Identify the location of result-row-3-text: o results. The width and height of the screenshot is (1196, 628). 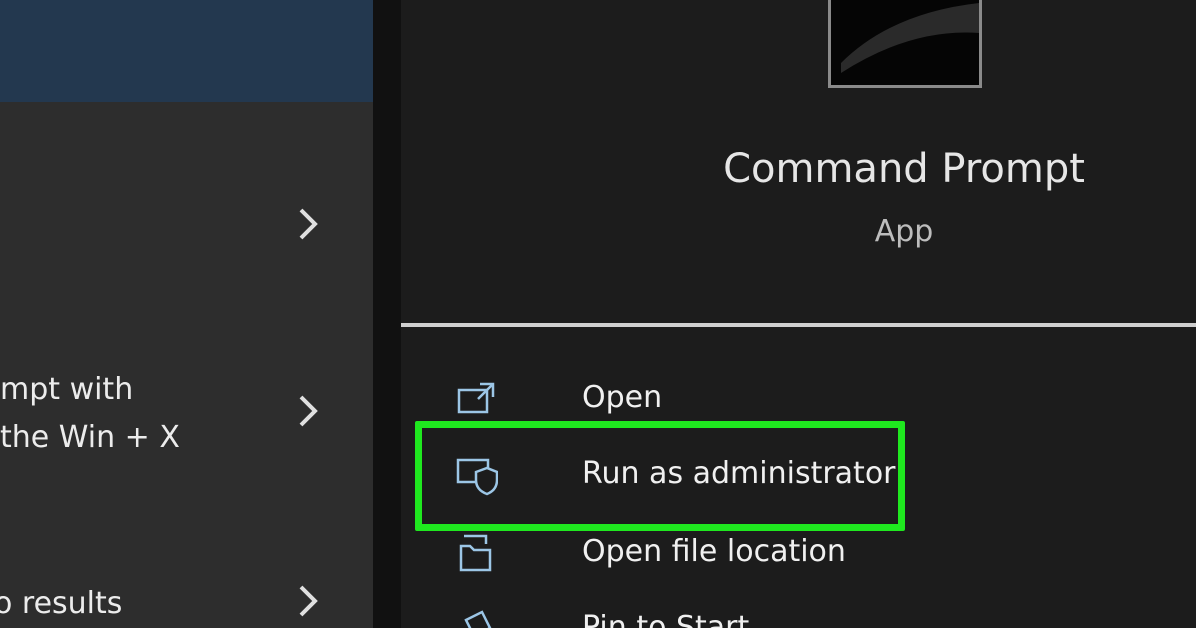
(61, 603).